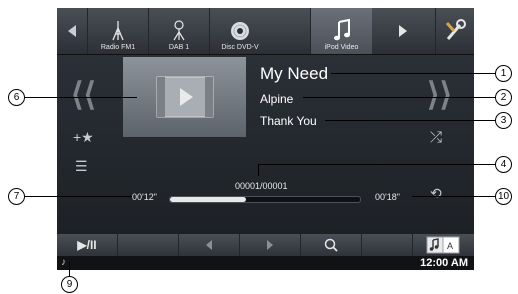  Describe the element at coordinates (265, 263) in the screenshot. I see `status-bar: ♪ 12:00 AM` at that location.